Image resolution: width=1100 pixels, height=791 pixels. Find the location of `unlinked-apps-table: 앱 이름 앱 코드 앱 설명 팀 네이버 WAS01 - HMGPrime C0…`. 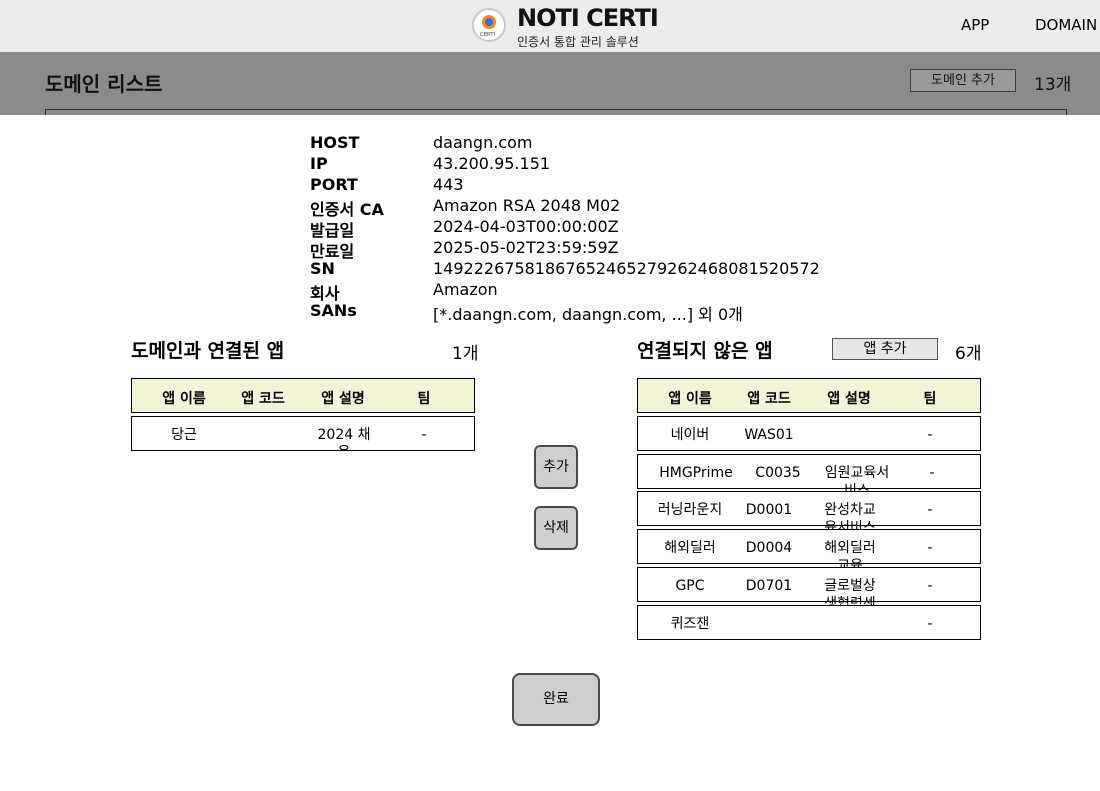

unlinked-apps-table: 앱 이름 앱 코드 앱 설명 팀 네이버 WAS01 - HMGPrime C0… is located at coordinates (809, 509).